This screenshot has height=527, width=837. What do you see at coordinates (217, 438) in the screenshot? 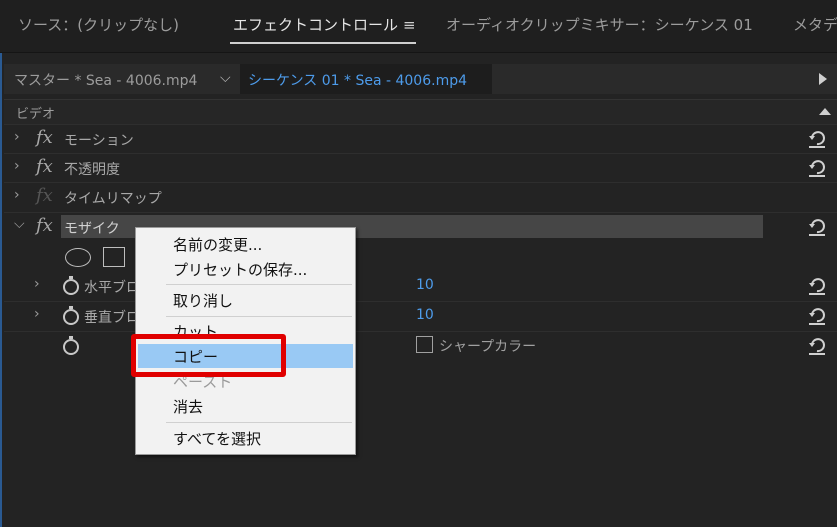
I see `menu-item-select-all: すべてを選択` at bounding box center [217, 438].